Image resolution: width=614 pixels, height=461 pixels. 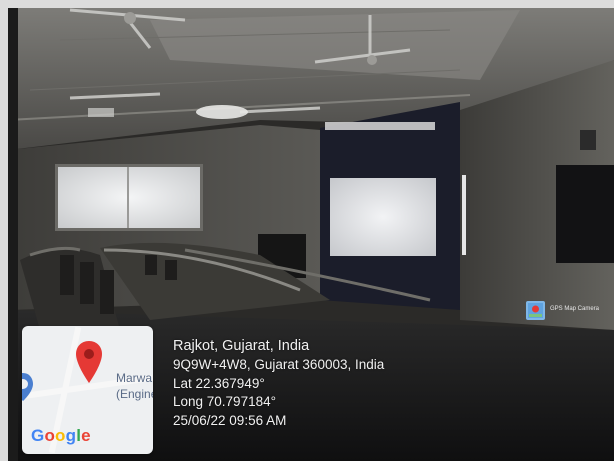 What do you see at coordinates (134, 386) in the screenshot?
I see `map-place-label: Marwa (Engine` at bounding box center [134, 386].